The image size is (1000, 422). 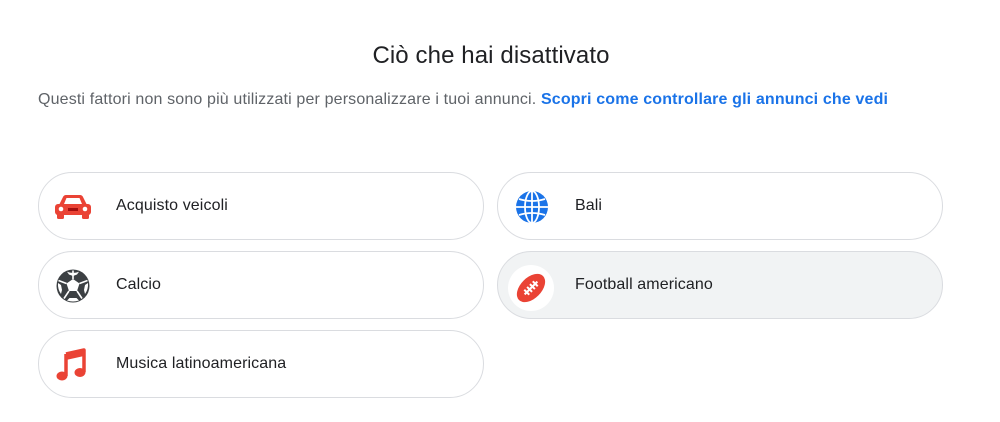 What do you see at coordinates (261, 206) in the screenshot?
I see `topic-card-acquisto-veicoli: Acquisto veicoli` at bounding box center [261, 206].